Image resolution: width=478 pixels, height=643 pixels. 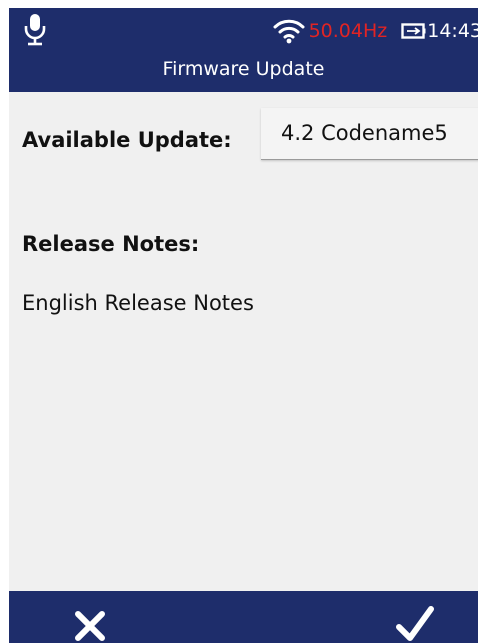 I want to click on cancel-button, so click(x=90, y=626).